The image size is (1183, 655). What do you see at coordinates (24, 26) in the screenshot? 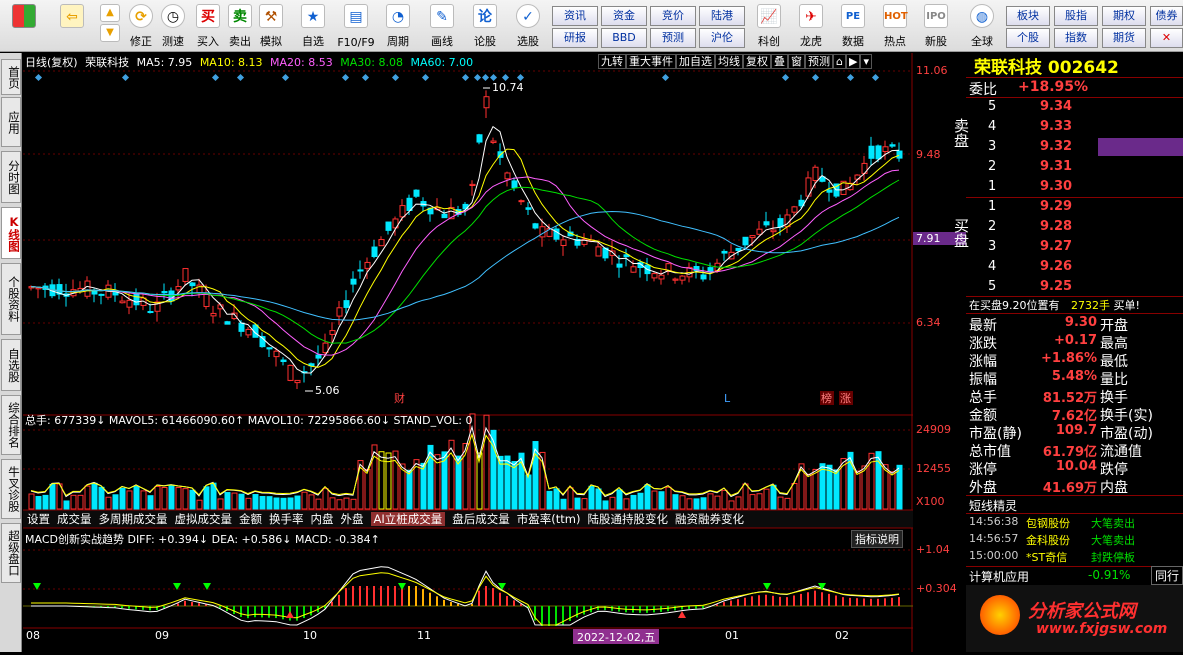
I see `layout-button` at bounding box center [24, 26].